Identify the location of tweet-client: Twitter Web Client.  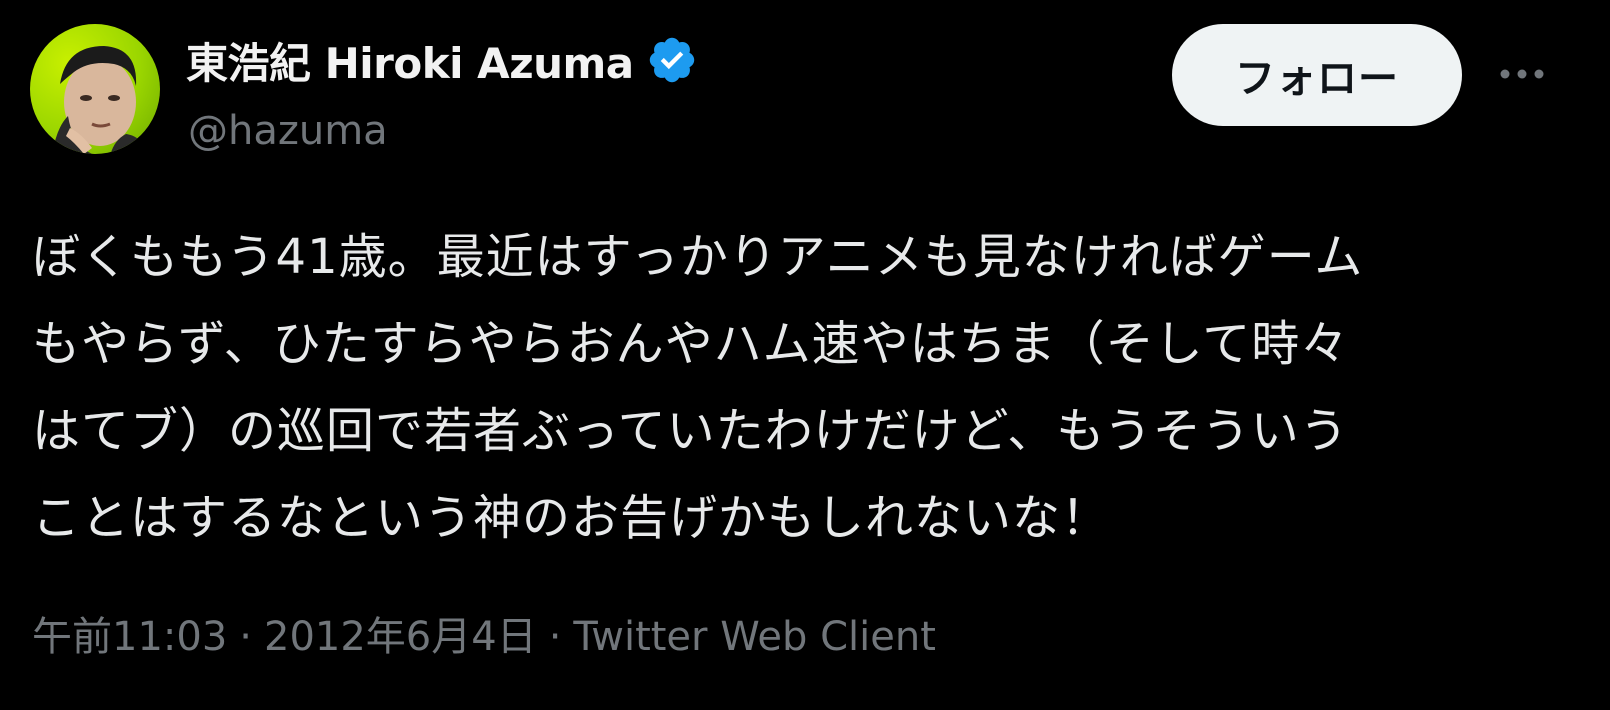
(754, 637).